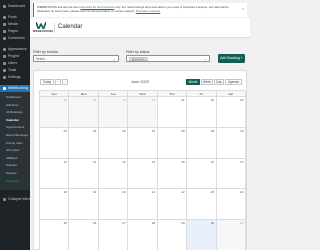 Image resolution: width=320 pixels, height=250 pixels. I want to click on day-cell: 08, so click(172, 143).